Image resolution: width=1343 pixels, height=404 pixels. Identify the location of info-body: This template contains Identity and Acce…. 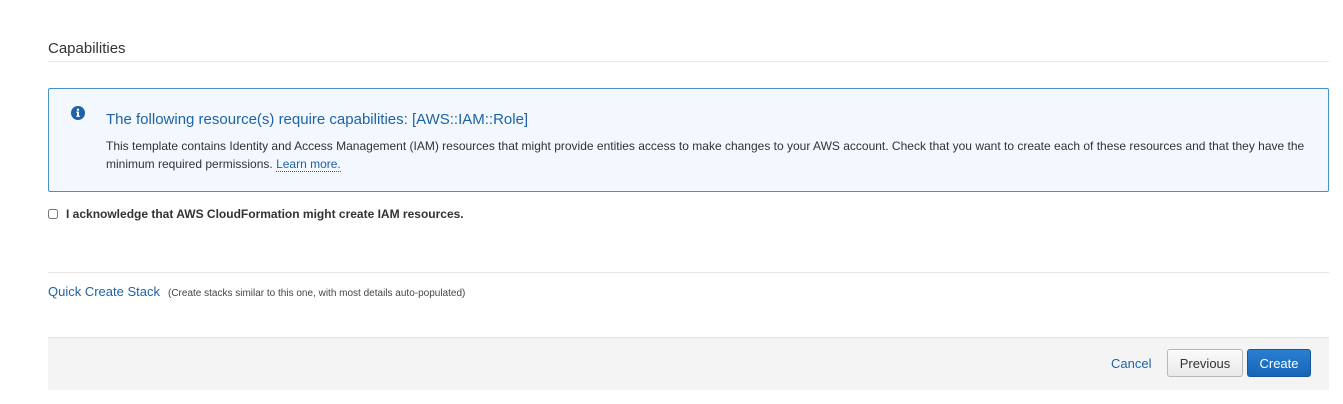
(708, 155).